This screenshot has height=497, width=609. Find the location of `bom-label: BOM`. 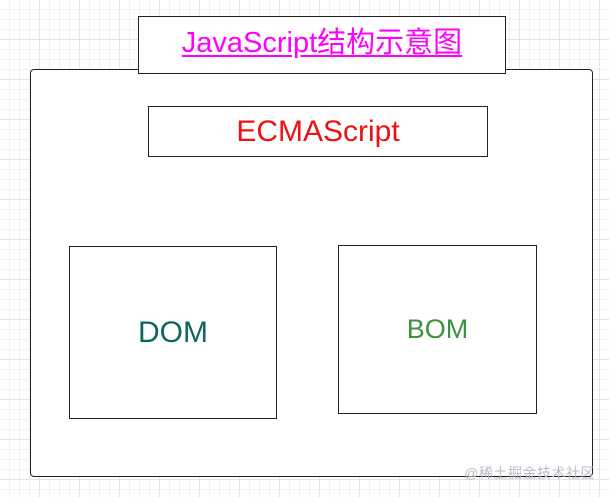

bom-label: BOM is located at coordinates (437, 329).